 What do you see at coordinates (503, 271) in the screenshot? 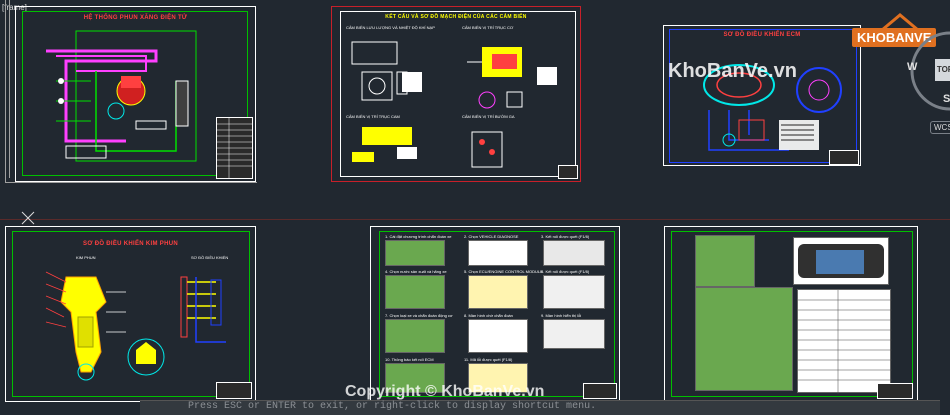
I see `step-label: 5. Chọn ECU/ENGINE CONTROL MODULE` at bounding box center [503, 271].